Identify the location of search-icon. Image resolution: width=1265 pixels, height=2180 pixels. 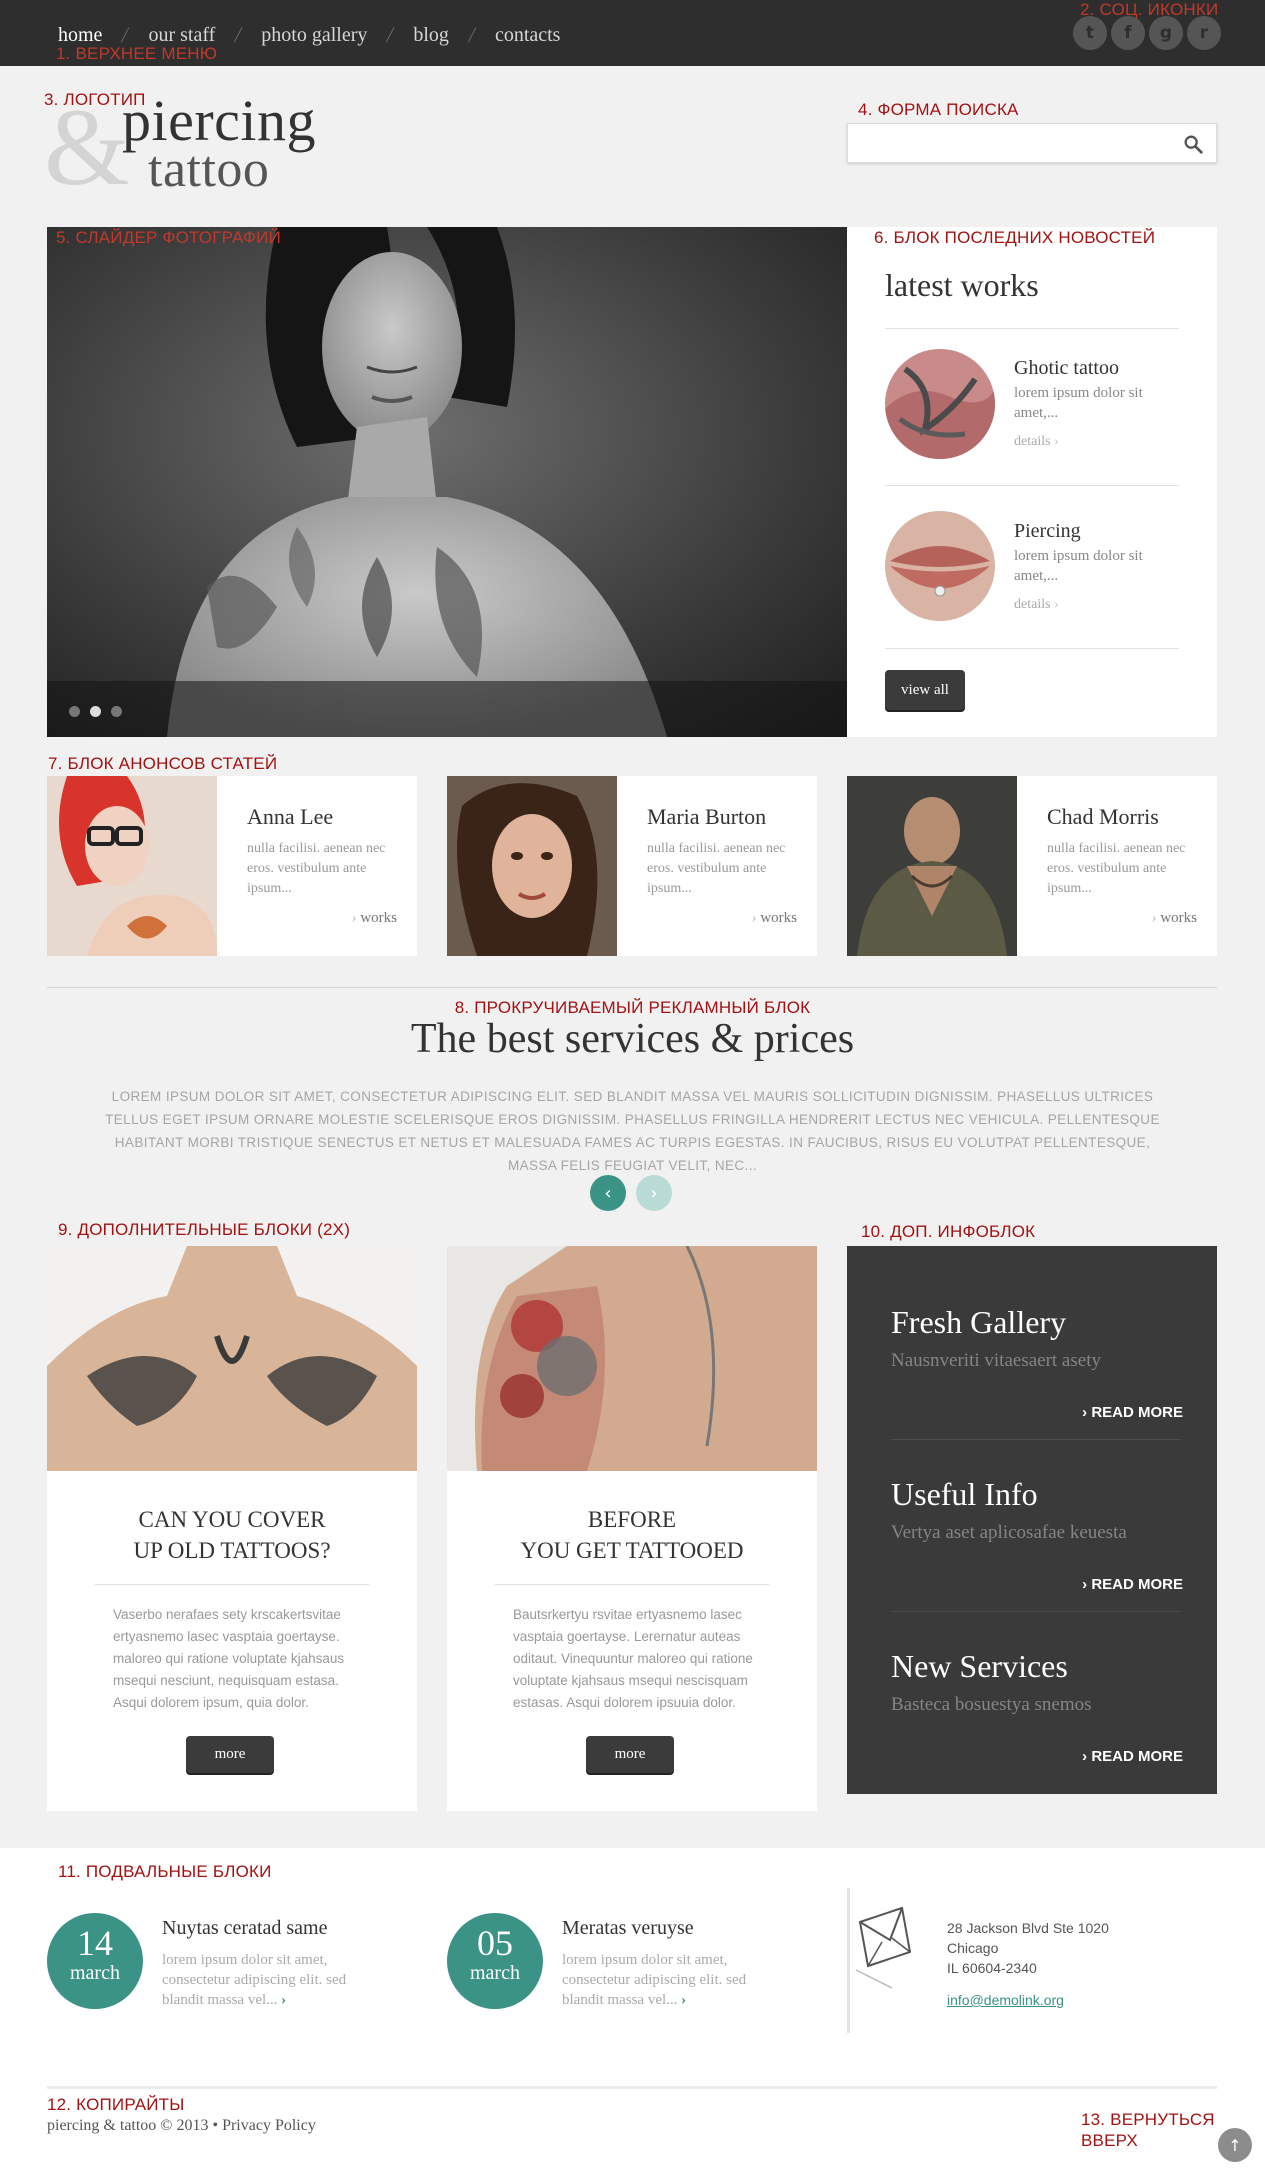
(1193, 144).